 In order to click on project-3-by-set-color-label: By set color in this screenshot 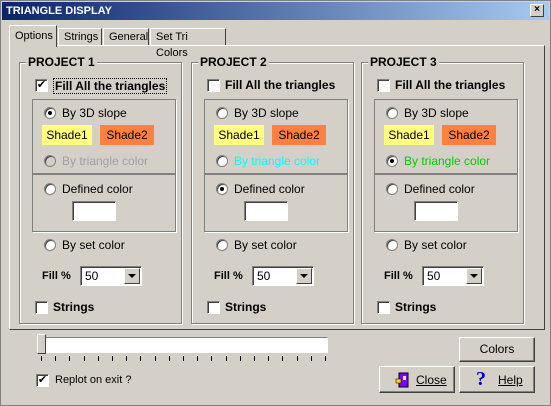, I will do `click(435, 245)`.